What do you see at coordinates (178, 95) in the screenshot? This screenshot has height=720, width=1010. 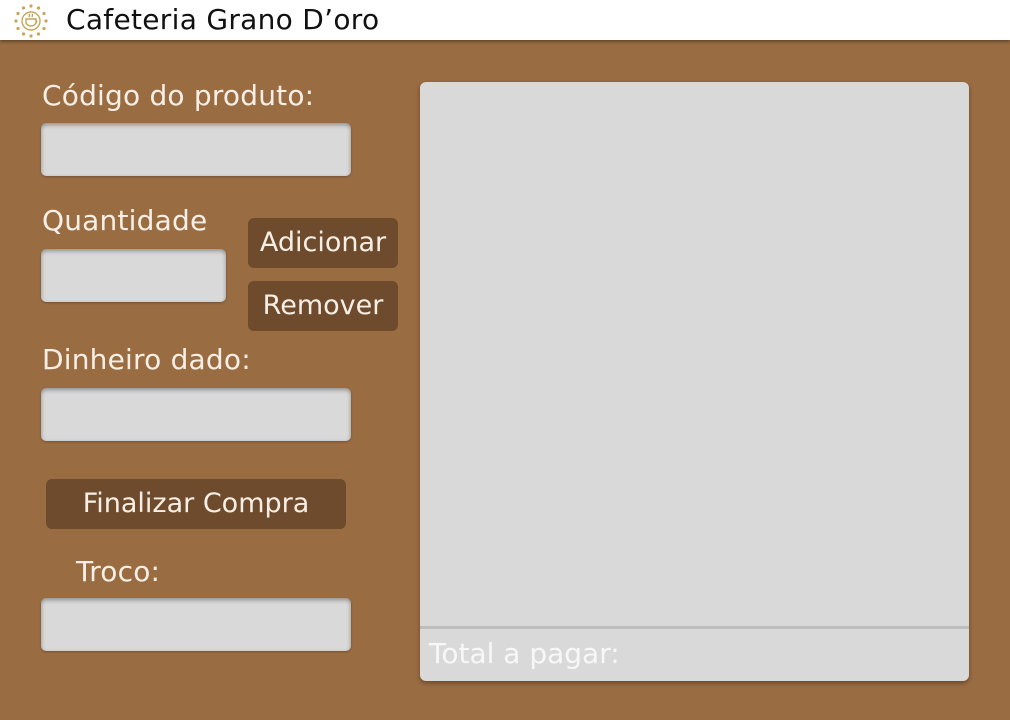 I see `product-code-label: Código do produto:` at bounding box center [178, 95].